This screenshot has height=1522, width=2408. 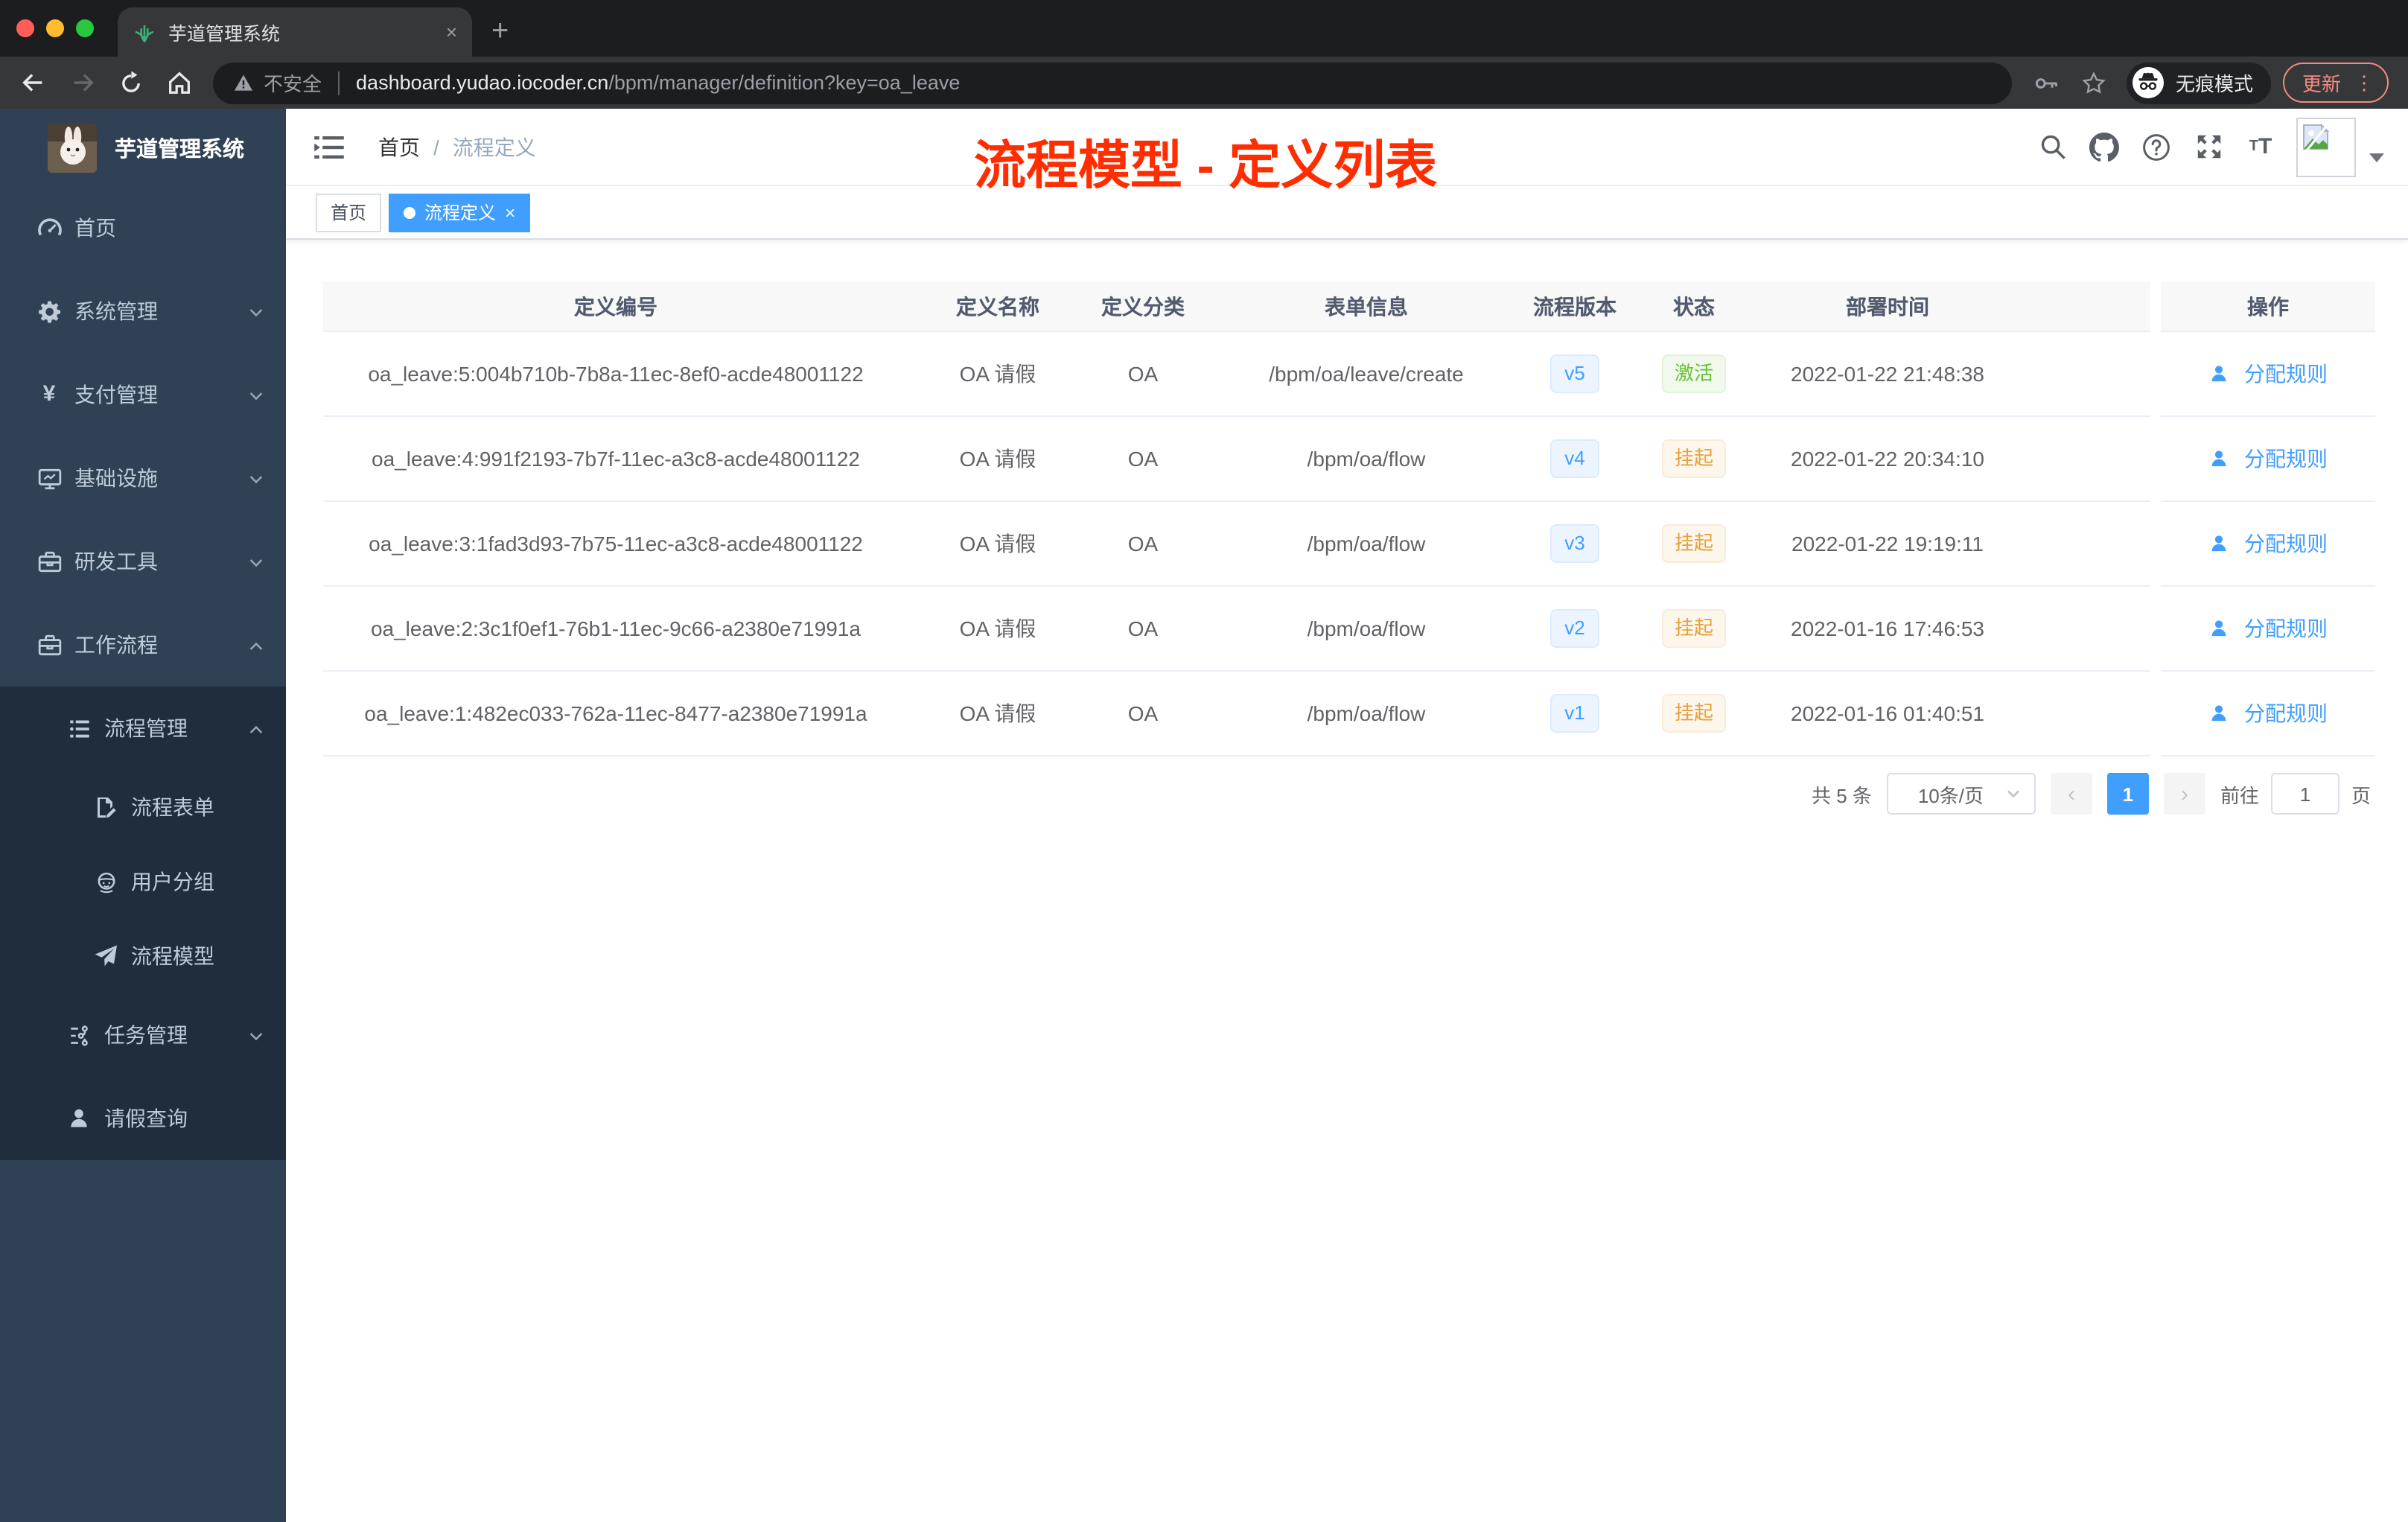 What do you see at coordinates (349, 212) in the screenshot?
I see `tag-home: 首页` at bounding box center [349, 212].